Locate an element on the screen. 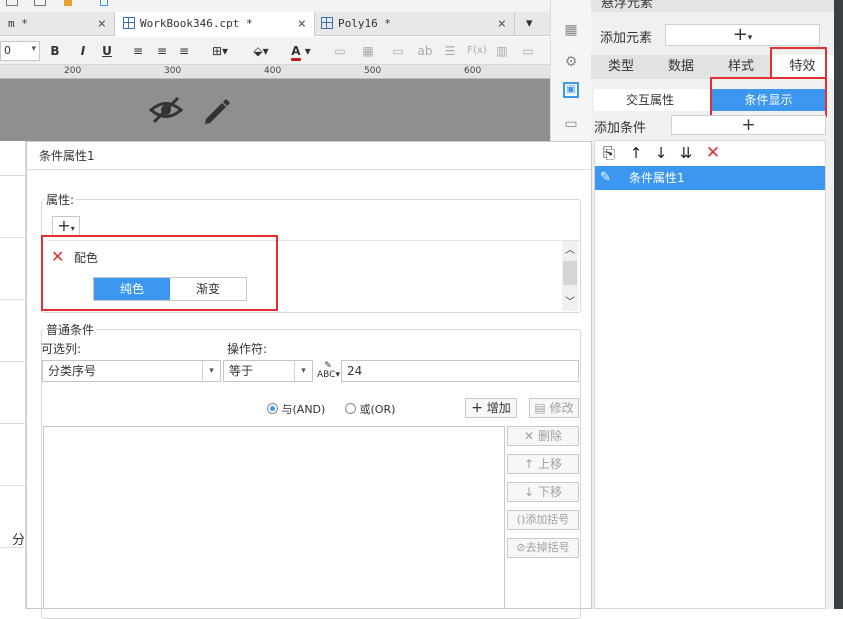 This screenshot has width=843, height=619. bold-button: B is located at coordinates (55, 51).